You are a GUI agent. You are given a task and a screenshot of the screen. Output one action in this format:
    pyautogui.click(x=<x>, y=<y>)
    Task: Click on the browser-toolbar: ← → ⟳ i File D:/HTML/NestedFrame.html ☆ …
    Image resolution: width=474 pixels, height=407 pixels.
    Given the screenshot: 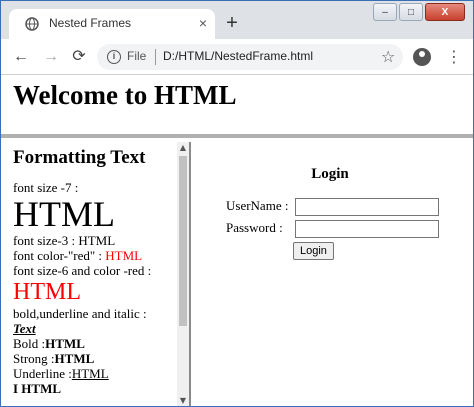 What is the action you would take?
    pyautogui.click(x=237, y=57)
    